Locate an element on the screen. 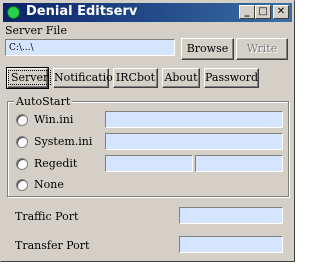  title-bar: Denial Editserv _ □ ✕ is located at coordinates (147, 12).